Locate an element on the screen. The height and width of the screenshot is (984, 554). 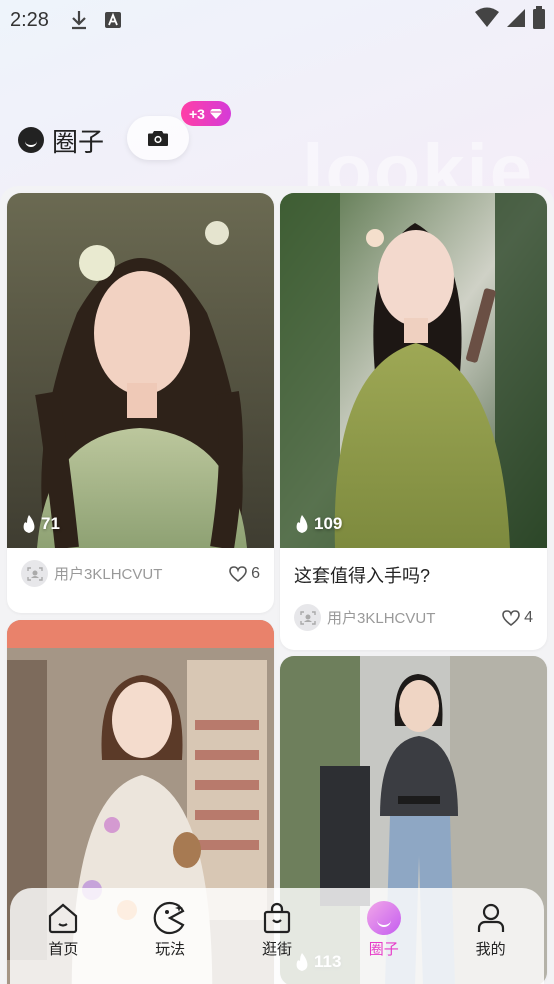
hot-count: 71 is located at coordinates (40, 524).